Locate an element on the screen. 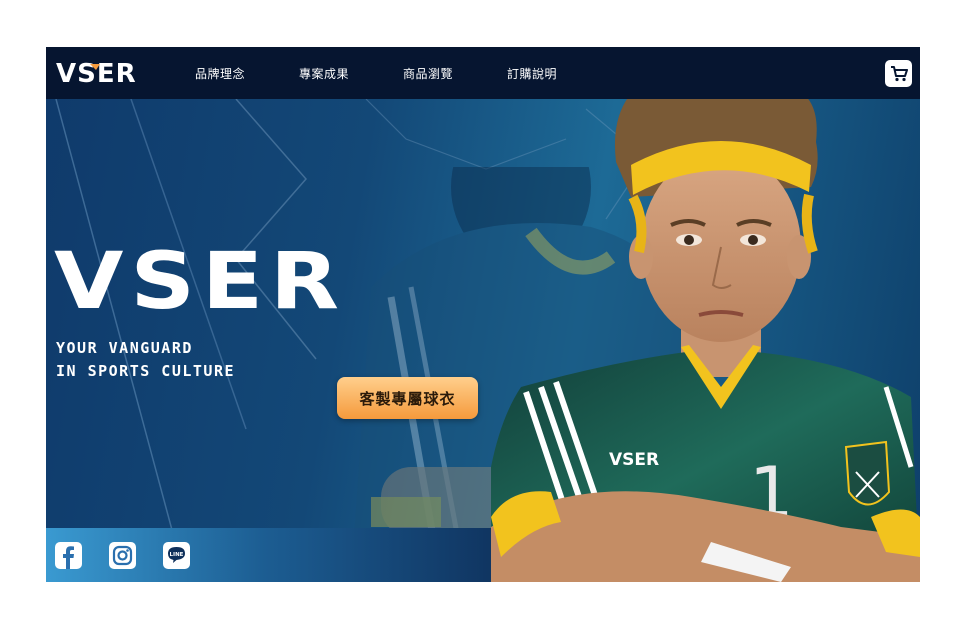 The width and height of the screenshot is (966, 629). instagram-icon is located at coordinates (122, 555).